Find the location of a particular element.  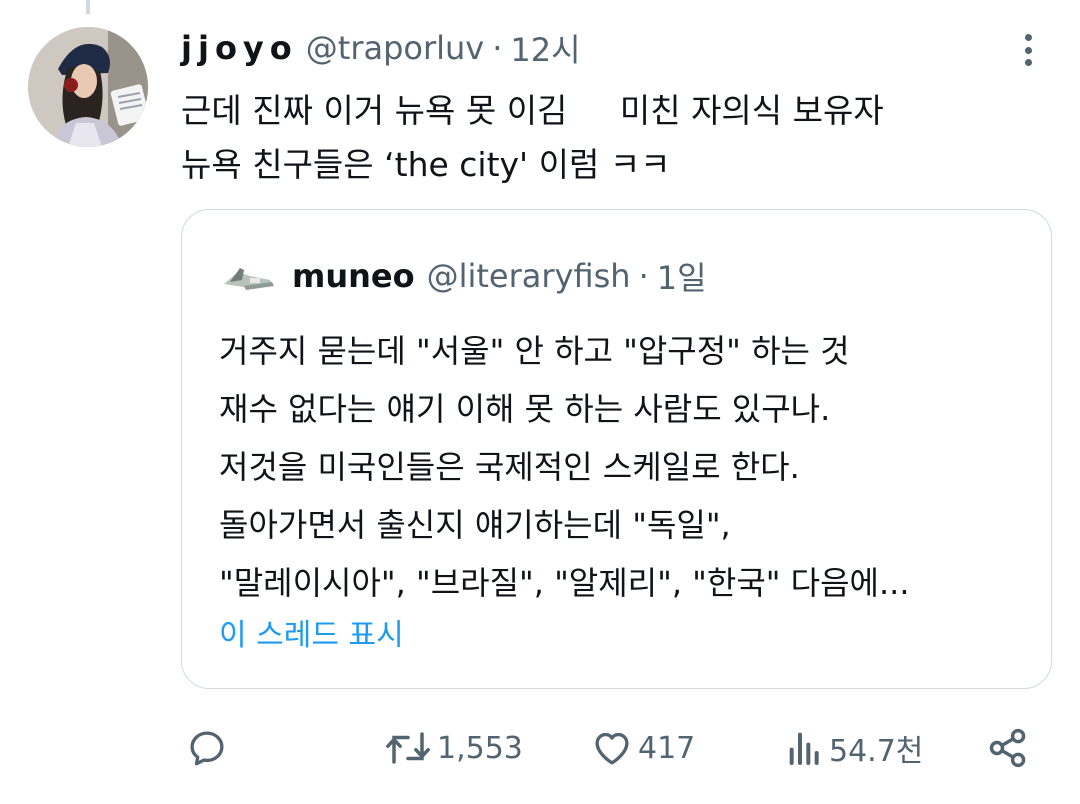

more-options-icon is located at coordinates (1028, 50).